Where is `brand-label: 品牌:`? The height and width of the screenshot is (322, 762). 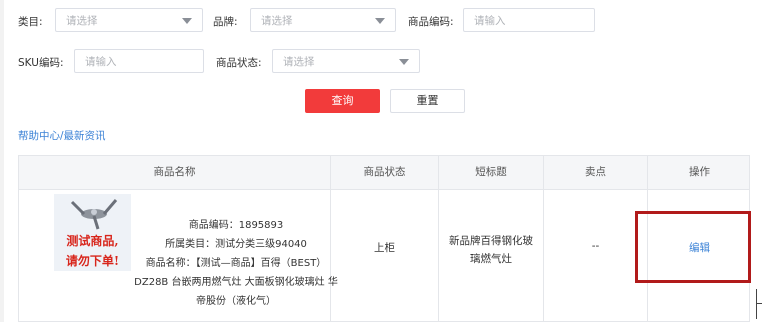
brand-label: 品牌: is located at coordinates (225, 22).